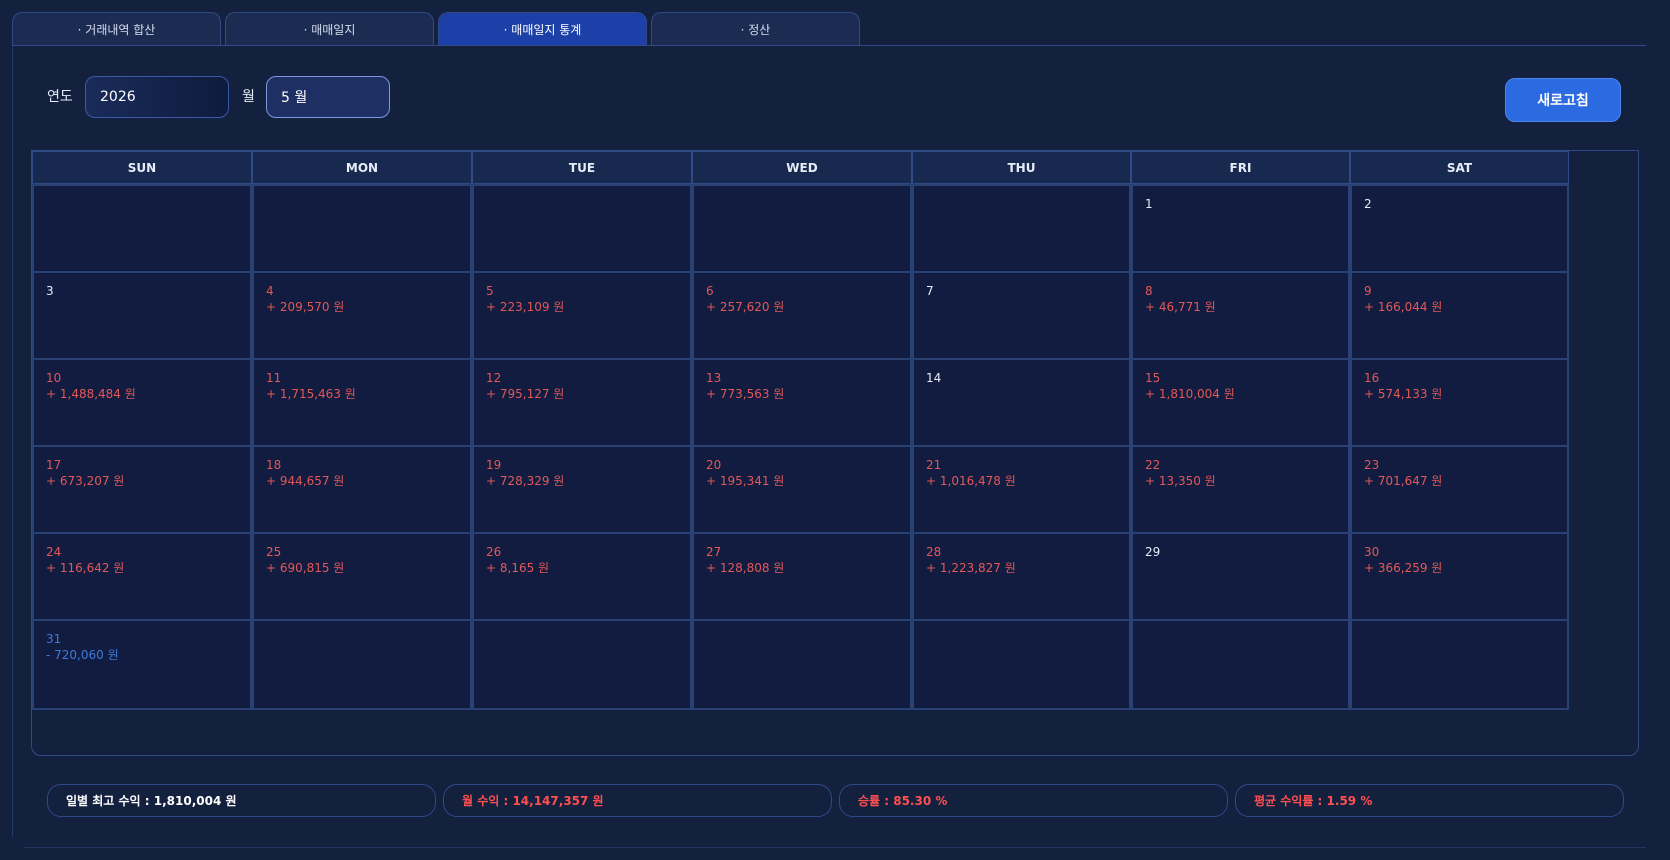  Describe the element at coordinates (637, 800) in the screenshot. I see `summary-stat: 월 수익 : 14,147,357 원` at that location.